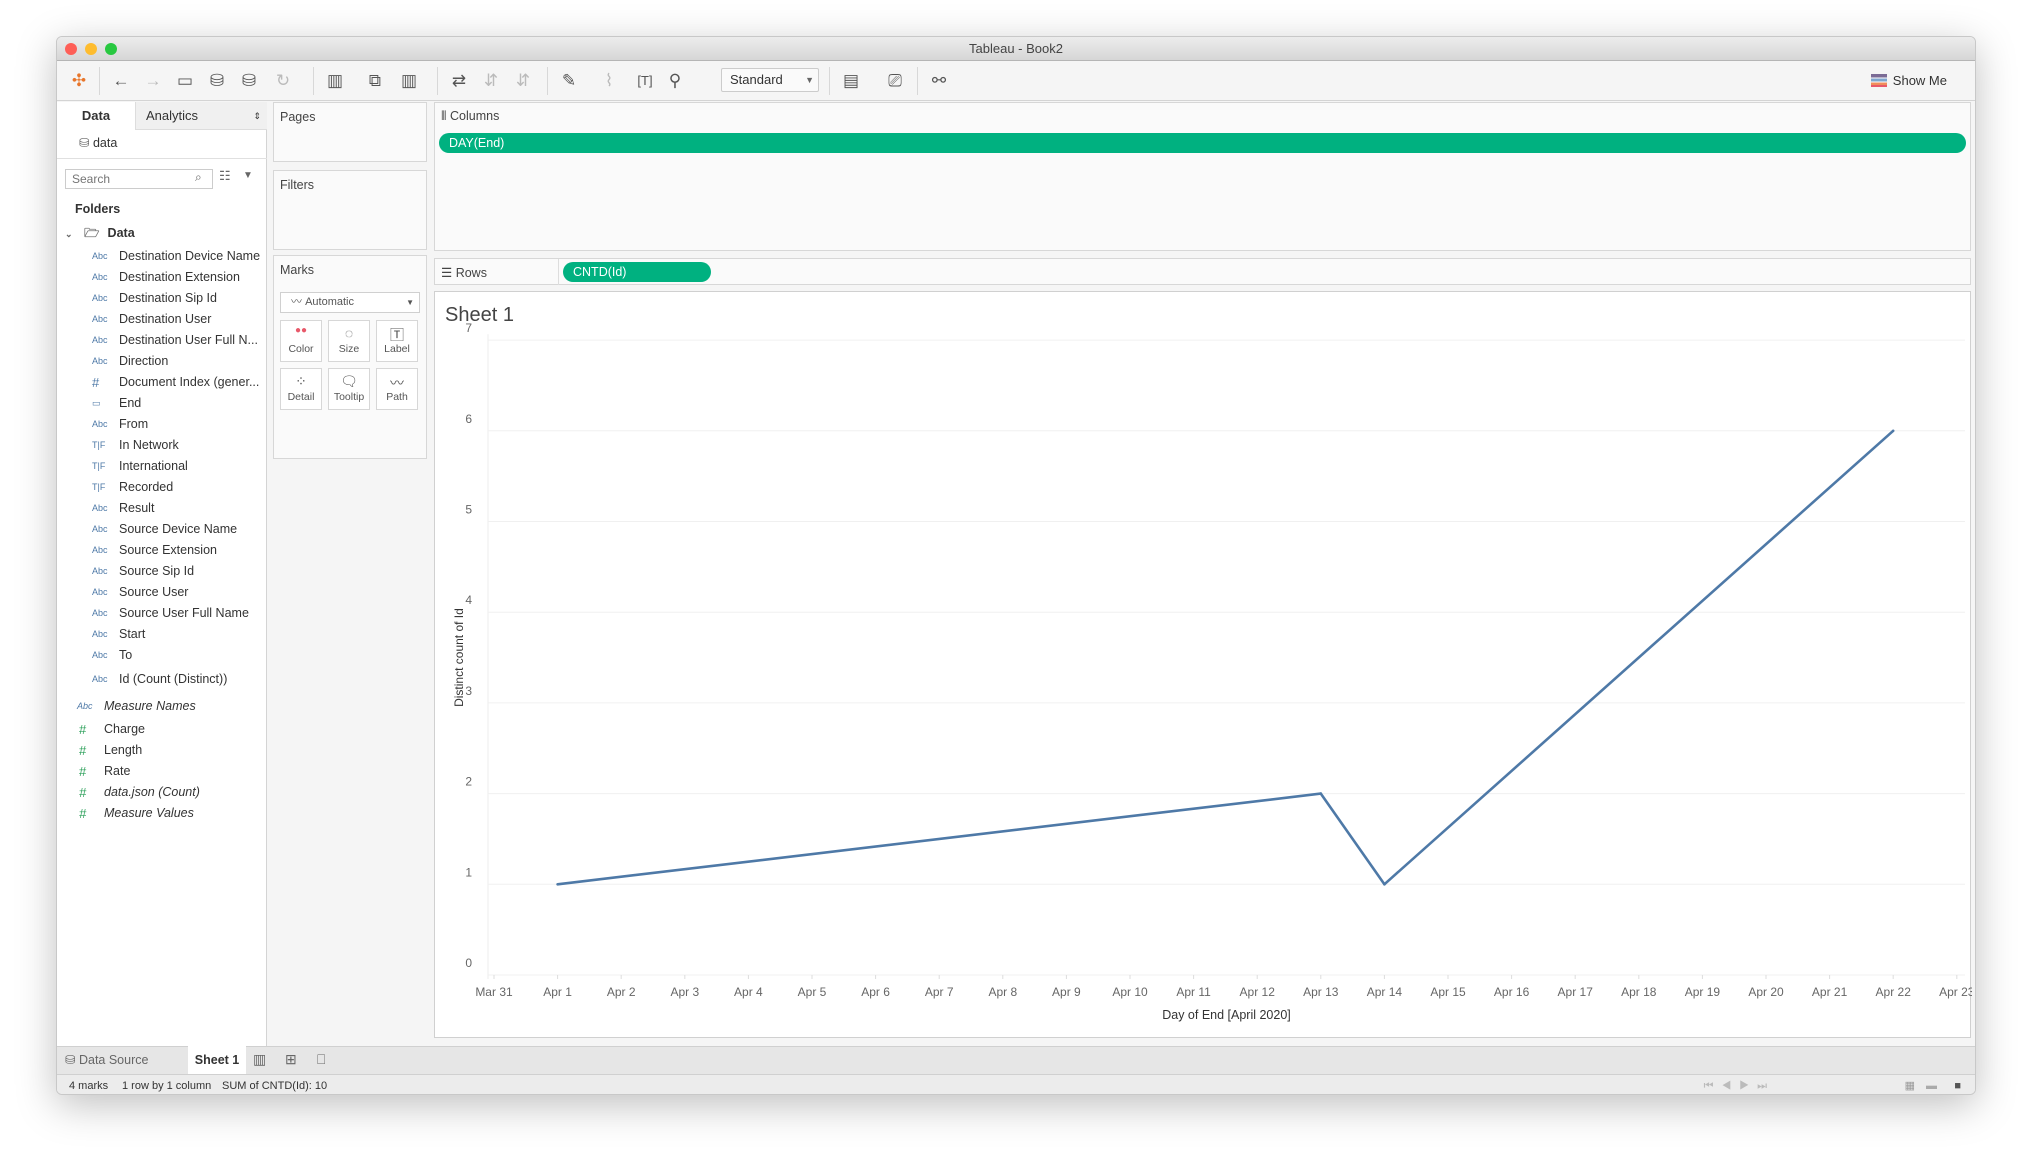  Describe the element at coordinates (249, 81) in the screenshot. I see `pause-updates-icon: ⛁` at that location.